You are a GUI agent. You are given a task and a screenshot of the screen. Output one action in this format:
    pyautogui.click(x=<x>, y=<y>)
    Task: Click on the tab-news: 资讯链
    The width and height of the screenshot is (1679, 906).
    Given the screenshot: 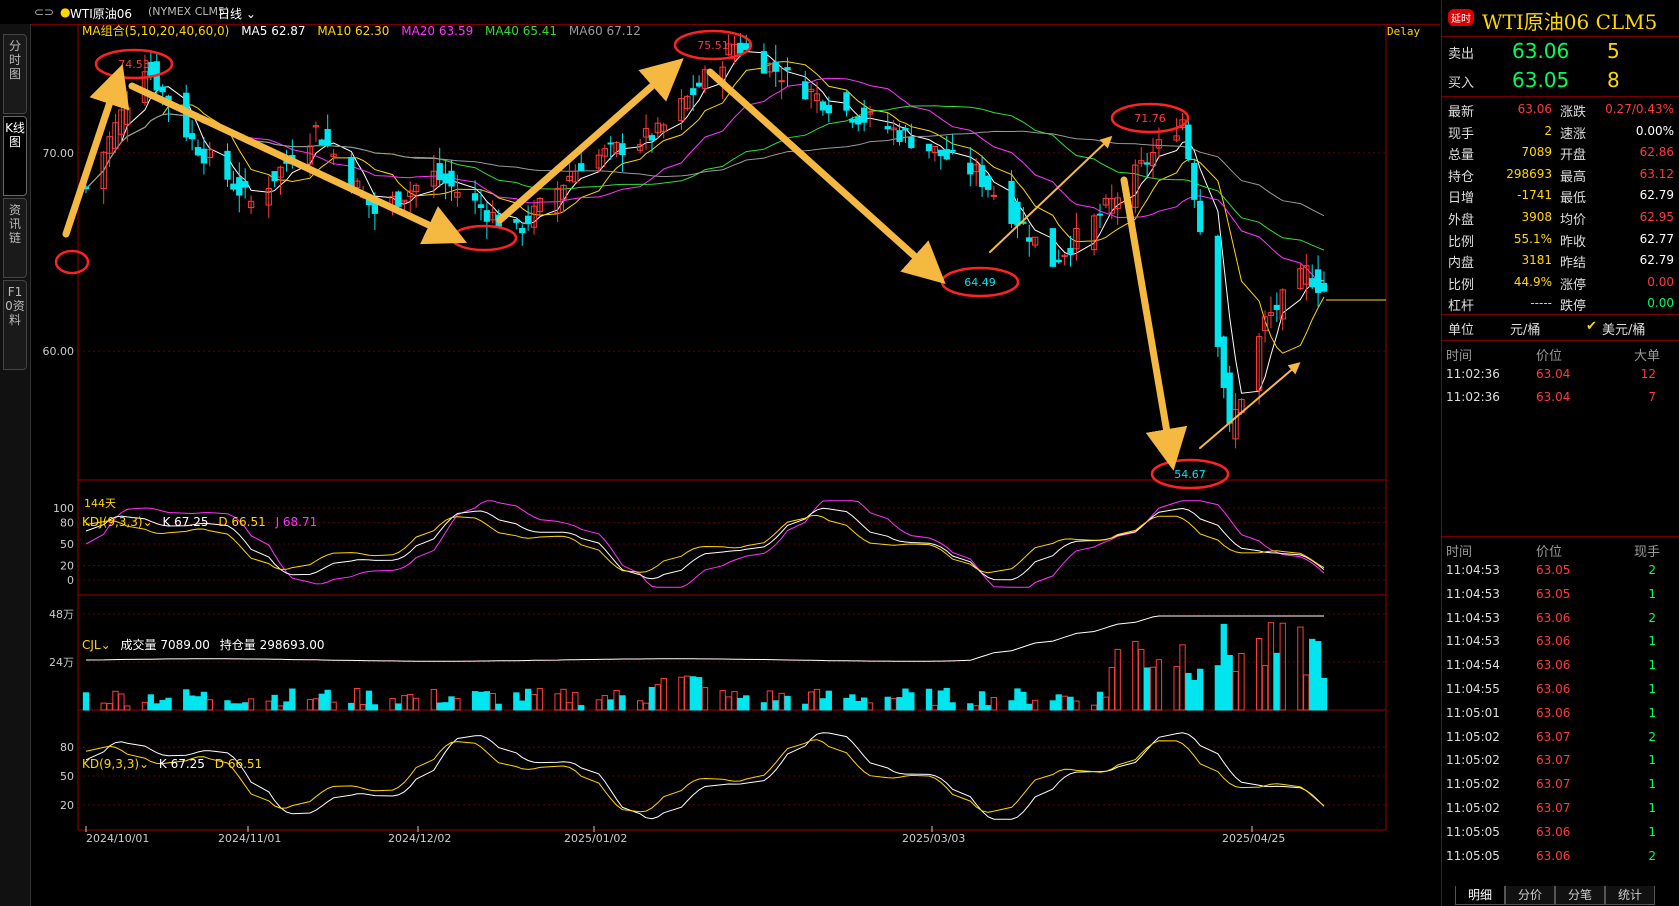 What is the action you would take?
    pyautogui.click(x=15, y=238)
    